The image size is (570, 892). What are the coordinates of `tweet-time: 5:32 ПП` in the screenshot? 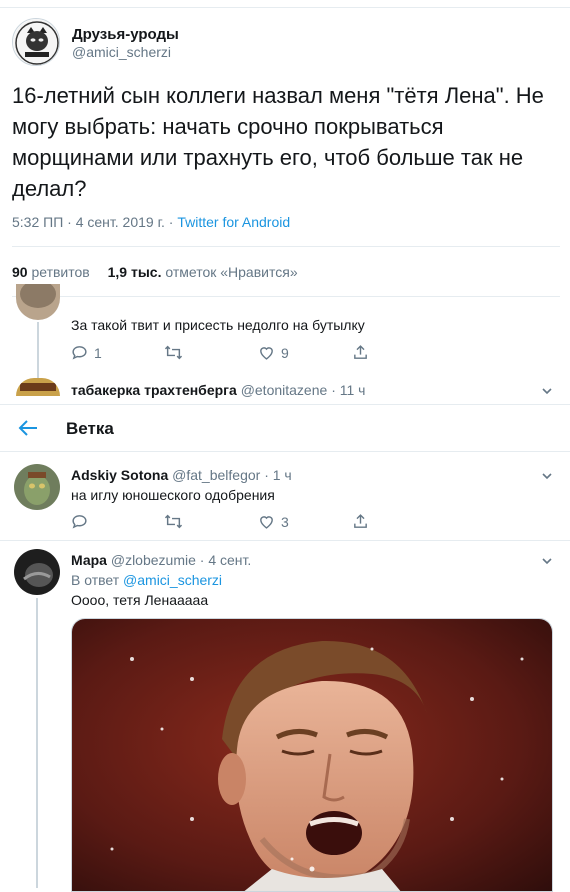 It's located at (37, 222).